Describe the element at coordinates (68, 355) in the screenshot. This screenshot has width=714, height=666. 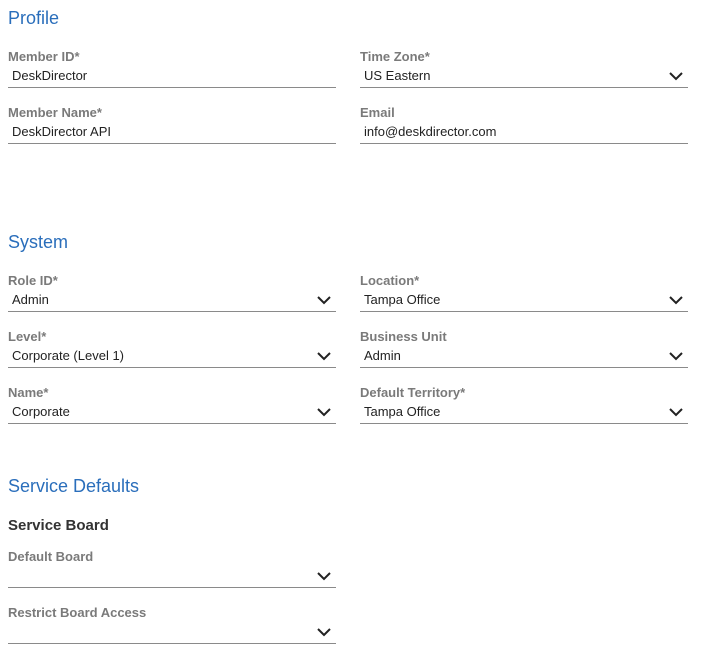
I see `level-value: Corporate (Level 1)` at that location.